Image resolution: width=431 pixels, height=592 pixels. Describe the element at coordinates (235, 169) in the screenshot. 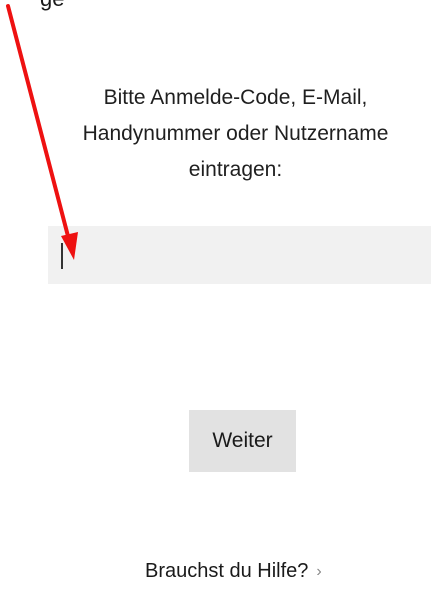

I see `prompt-line-3: eintragen:` at that location.